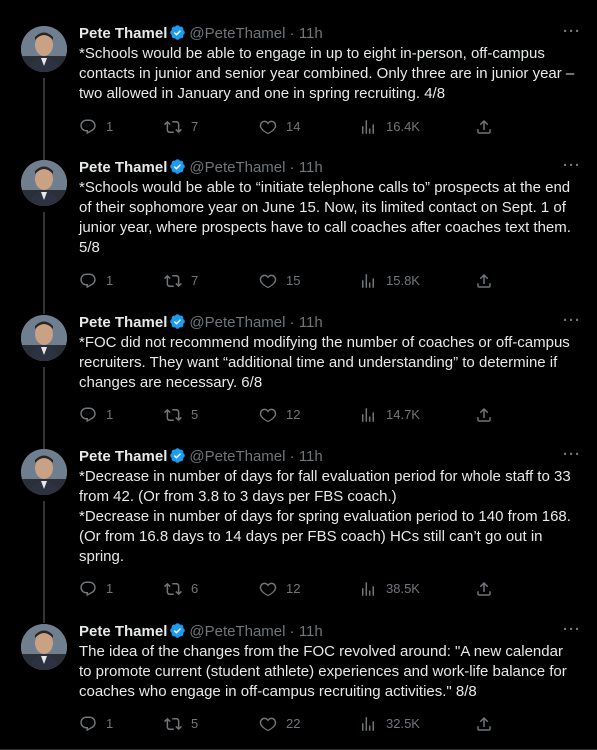 The image size is (597, 750). I want to click on tweet-actions: 1 6 12 38.5K, so click(289, 589).